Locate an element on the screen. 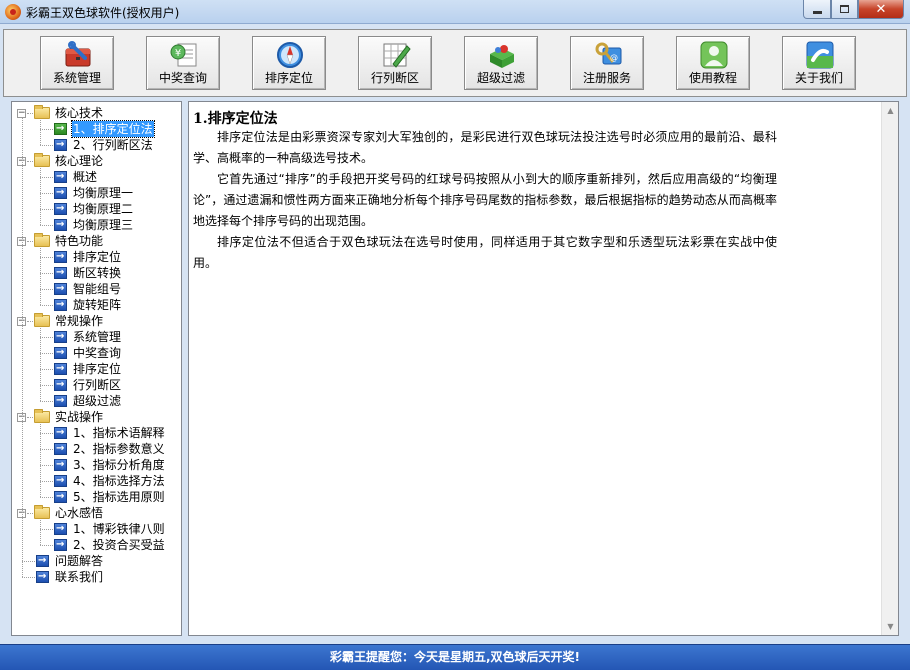  tree-item-node: 超级过滤 is located at coordinates (96, 401).